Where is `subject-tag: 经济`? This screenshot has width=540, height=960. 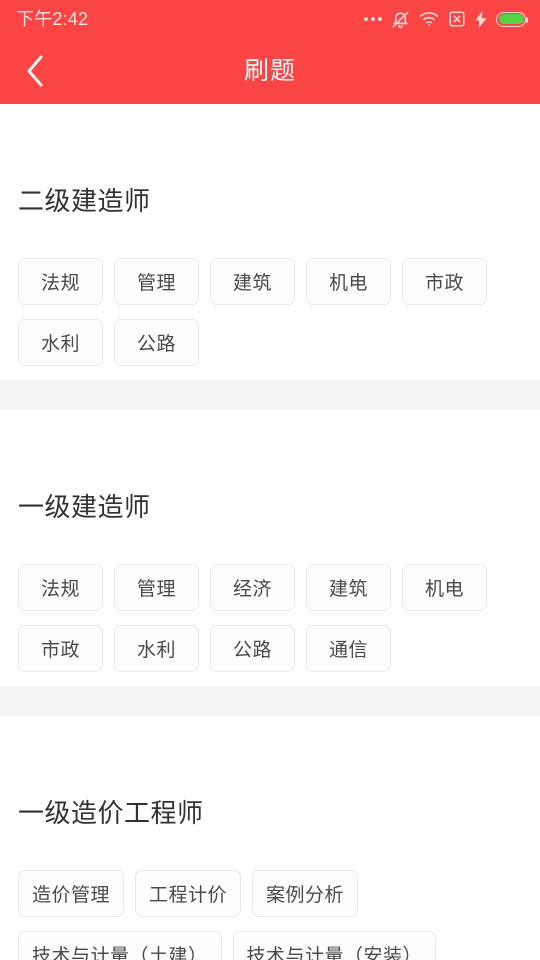
subject-tag: 经济 is located at coordinates (252, 587).